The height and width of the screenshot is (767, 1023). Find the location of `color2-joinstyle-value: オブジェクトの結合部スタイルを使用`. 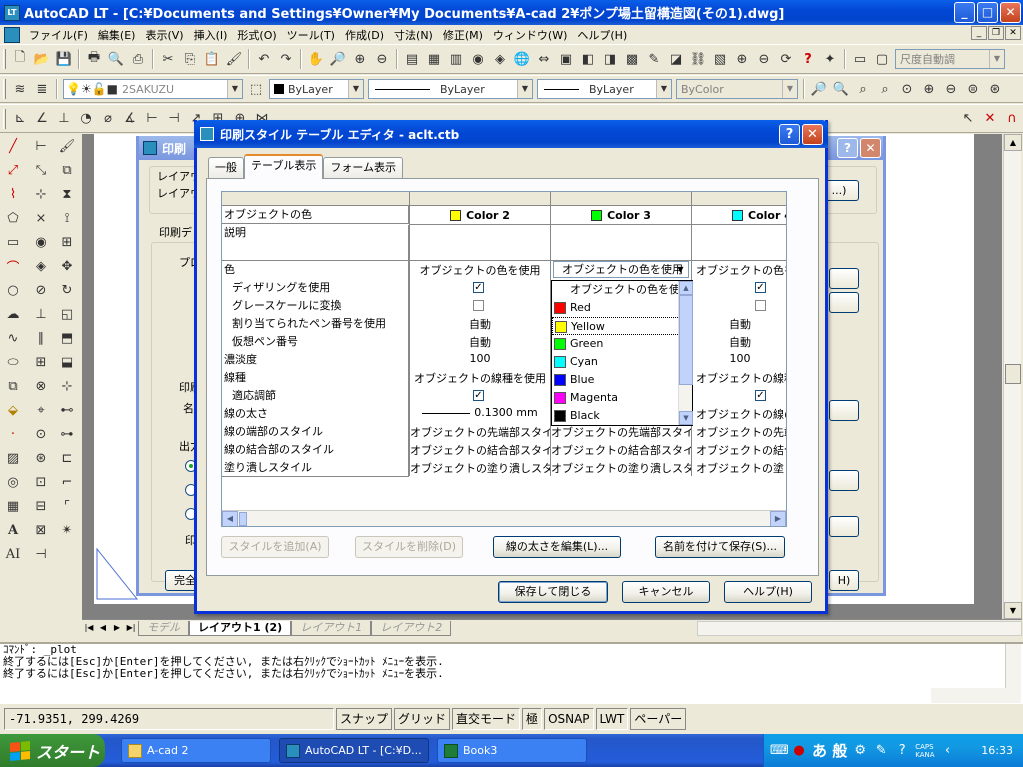

color2-joinstyle-value: オブジェクトの結合部スタイルを使用 is located at coordinates (480, 450).